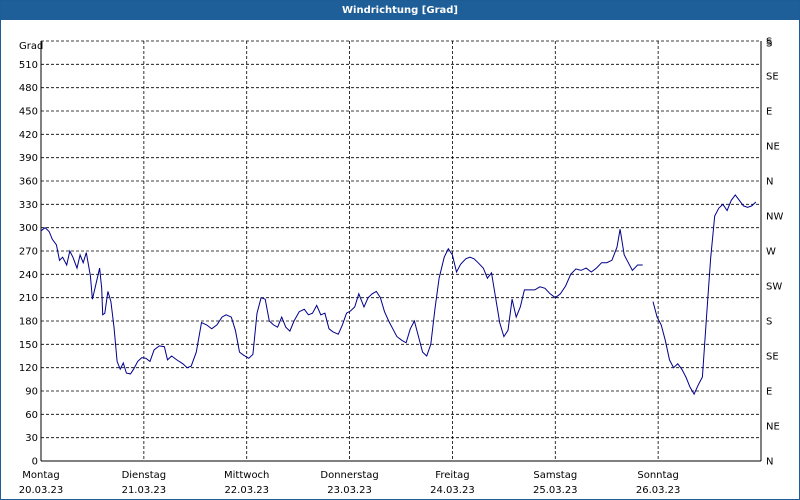 This screenshot has width=800, height=500. What do you see at coordinates (769, 322) in the screenshot?
I see `right-axis-label: S` at bounding box center [769, 322].